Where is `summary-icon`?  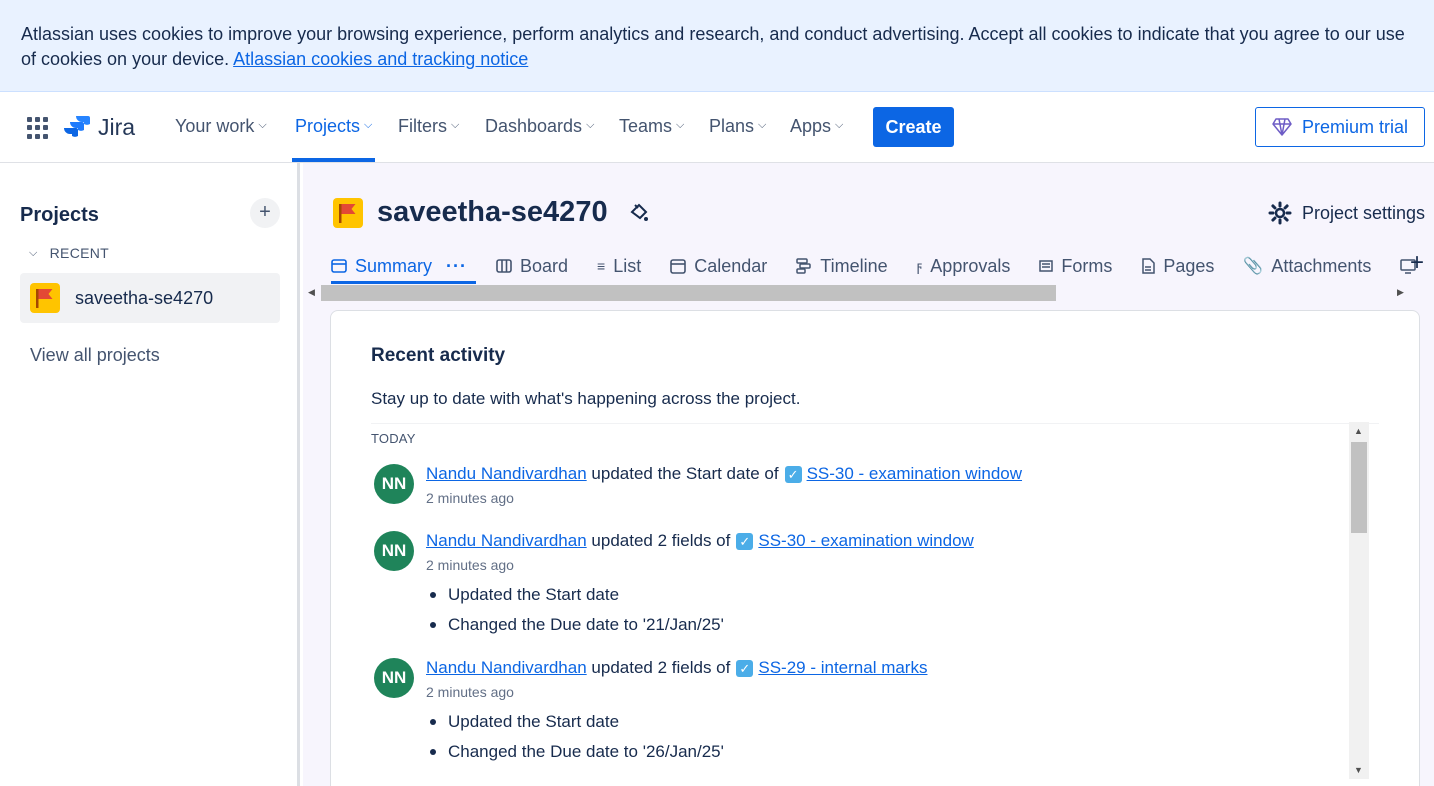
summary-icon is located at coordinates (339, 266).